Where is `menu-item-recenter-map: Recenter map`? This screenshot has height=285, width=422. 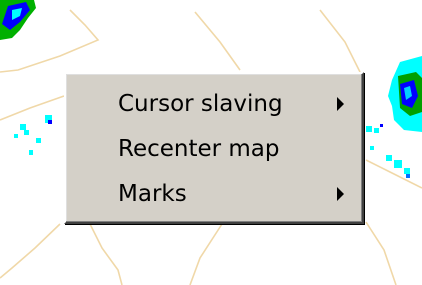
menu-item-recenter-map: Recenter map is located at coordinates (214, 149).